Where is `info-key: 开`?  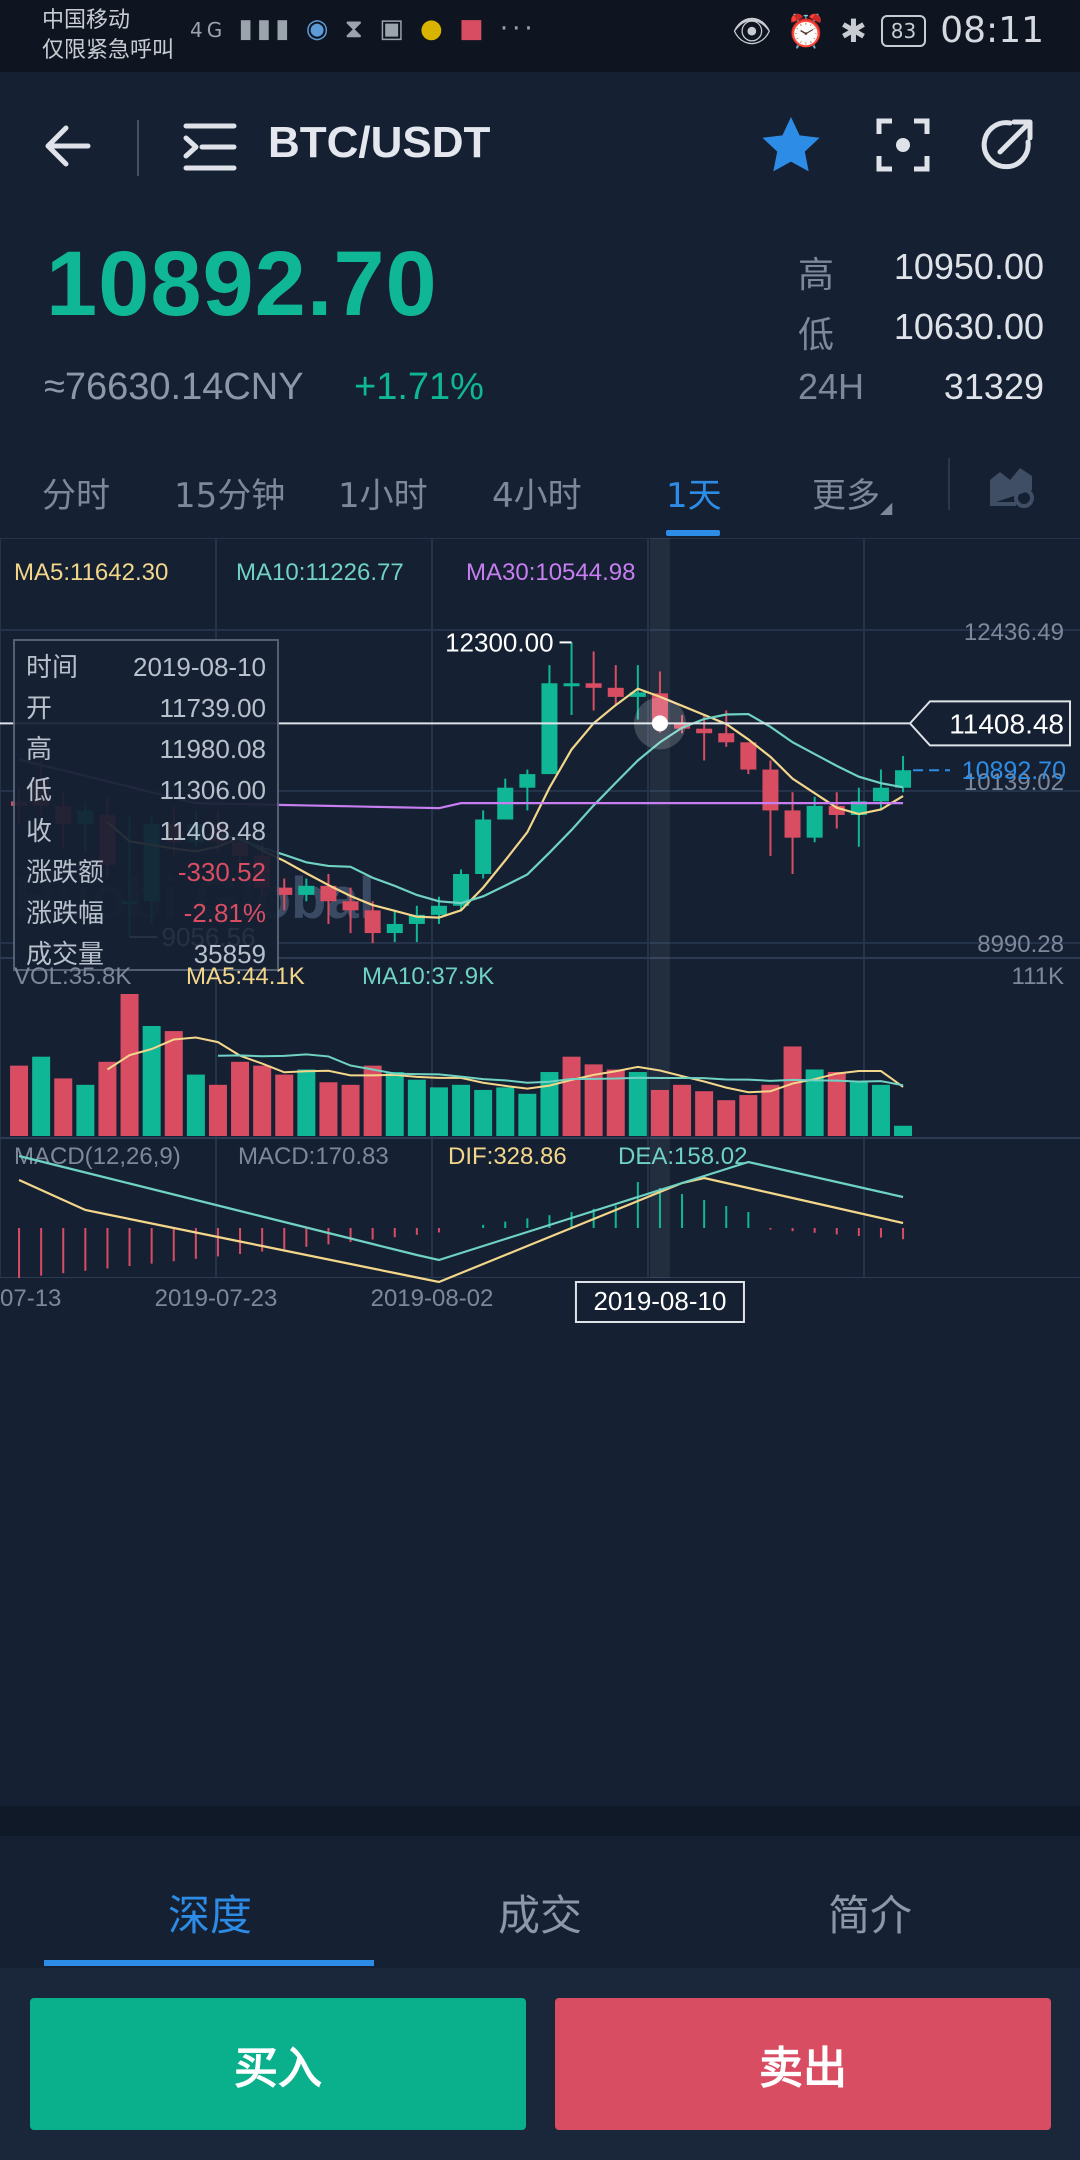
info-key: 开 is located at coordinates (39, 708).